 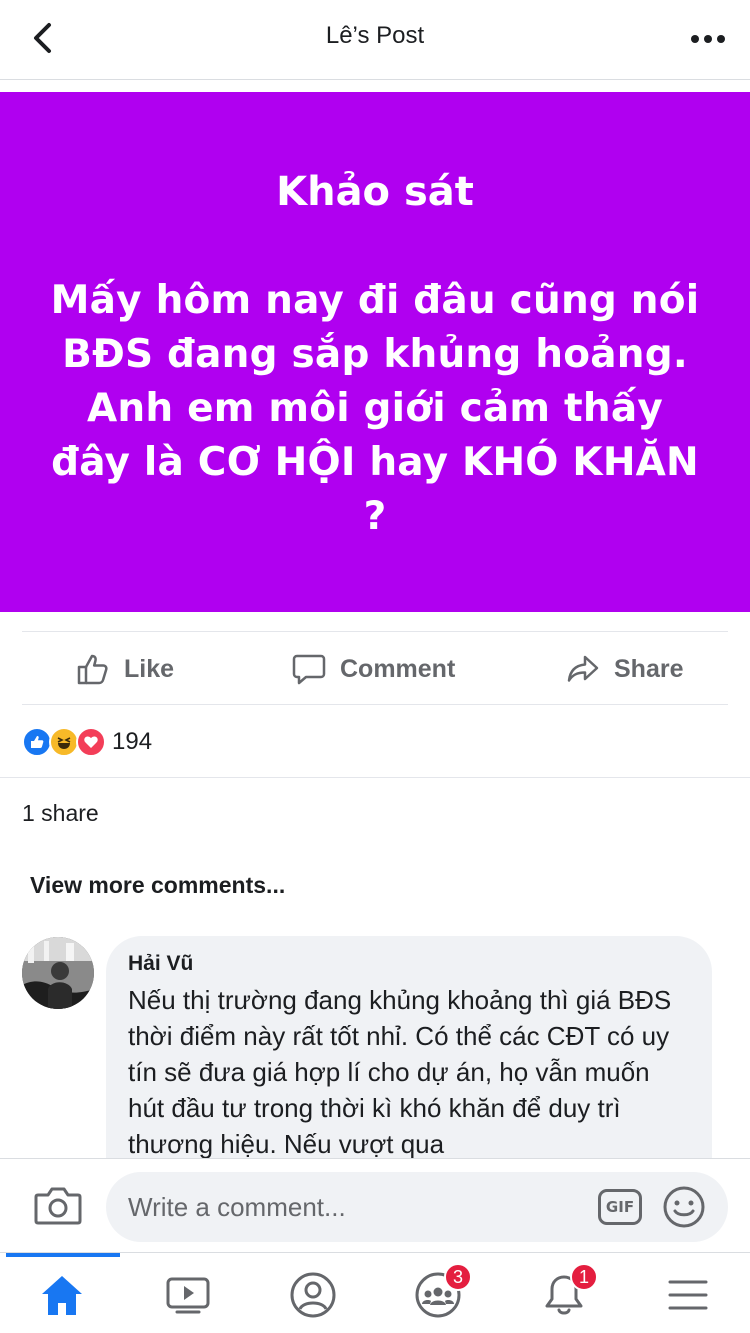 I want to click on more-options-button, so click(x=708, y=39).